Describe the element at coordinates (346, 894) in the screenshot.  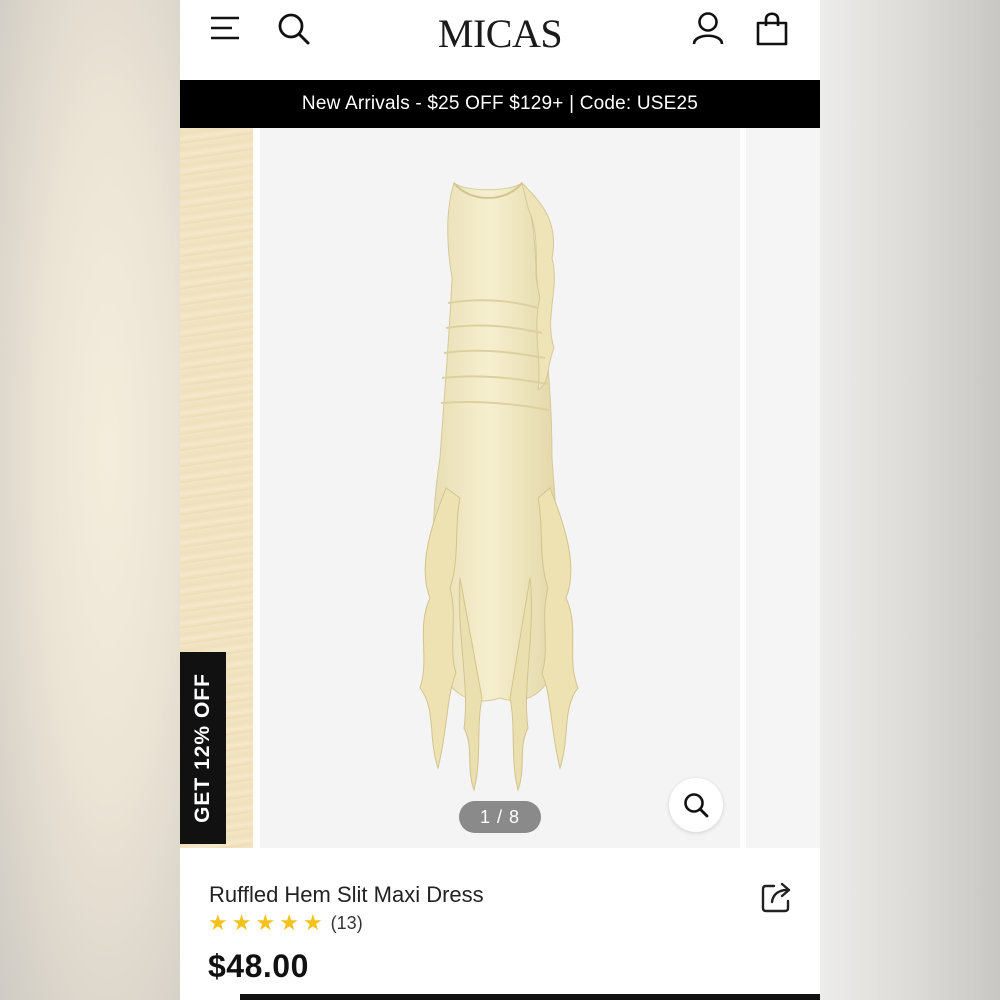
I see `product-title: Ruffled Hem Slit Maxi Dress` at that location.